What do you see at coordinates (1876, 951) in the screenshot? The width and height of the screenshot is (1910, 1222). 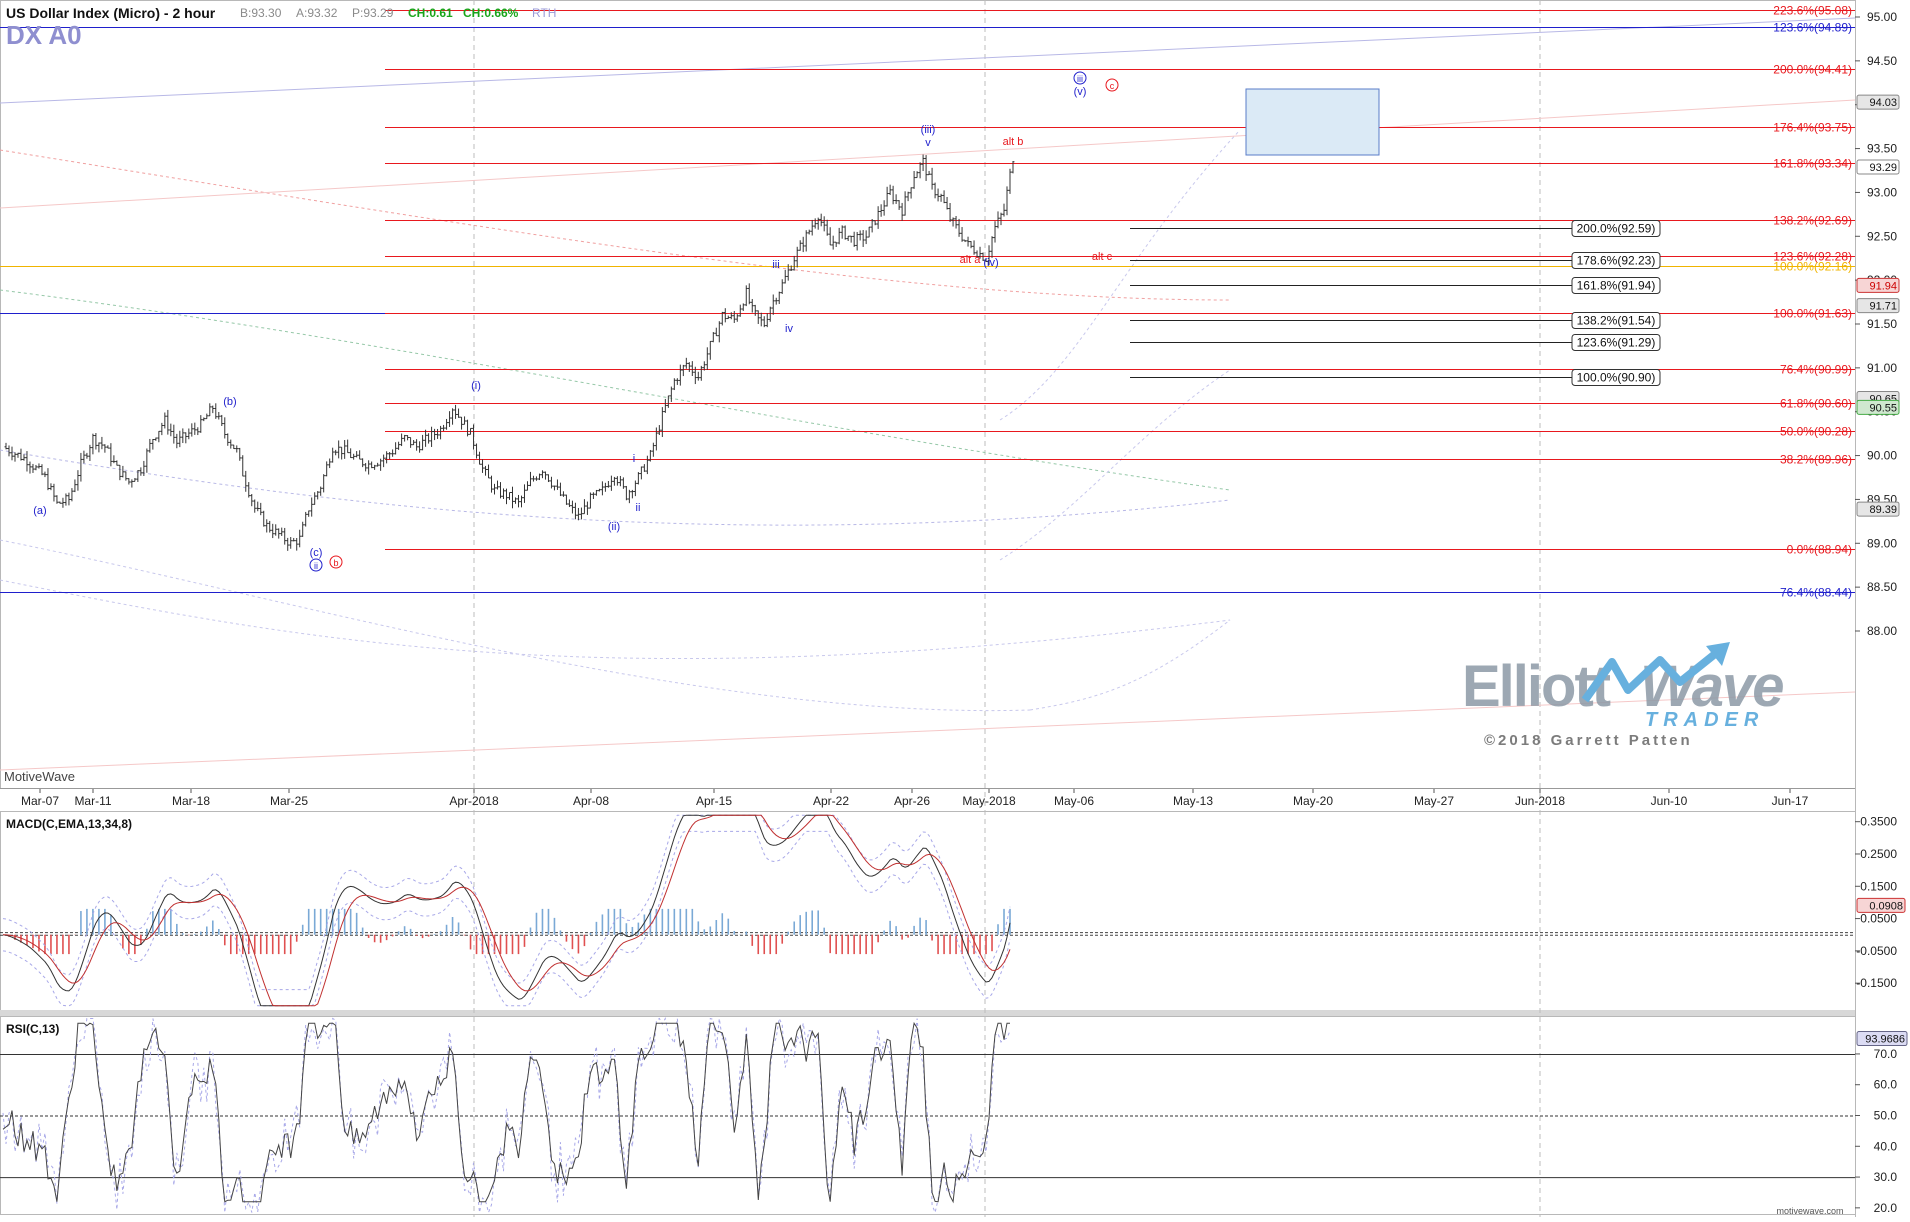 I see `macd-tick-label: -0.0500` at bounding box center [1876, 951].